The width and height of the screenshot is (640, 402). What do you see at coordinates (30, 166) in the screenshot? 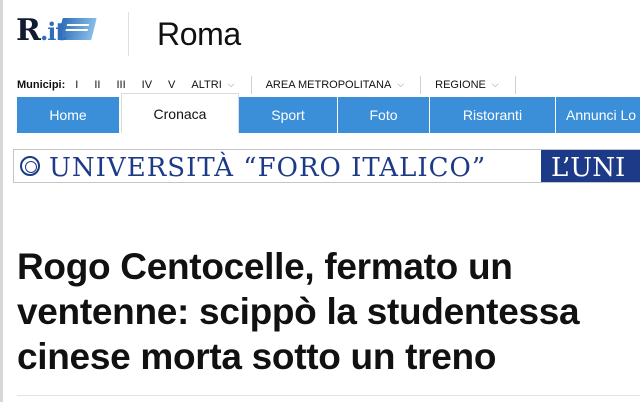
I see `university-seal-icon` at bounding box center [30, 166].